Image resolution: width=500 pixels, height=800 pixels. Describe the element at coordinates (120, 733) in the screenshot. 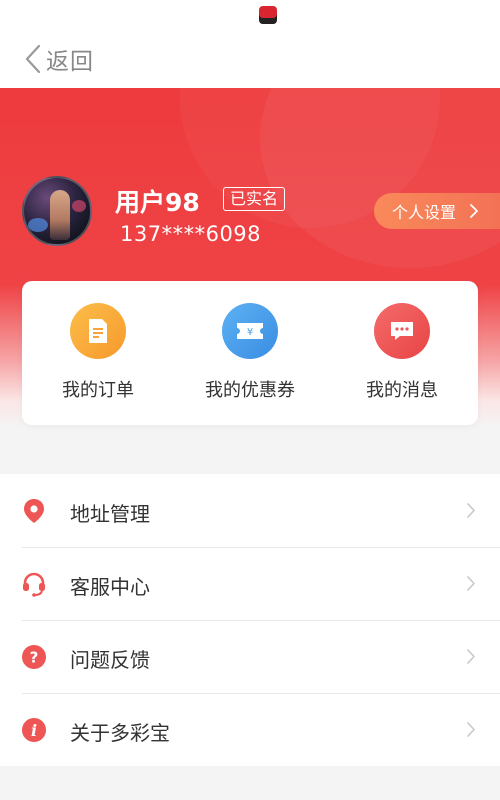

I see `menu-item-label: 关于多彩宝` at that location.